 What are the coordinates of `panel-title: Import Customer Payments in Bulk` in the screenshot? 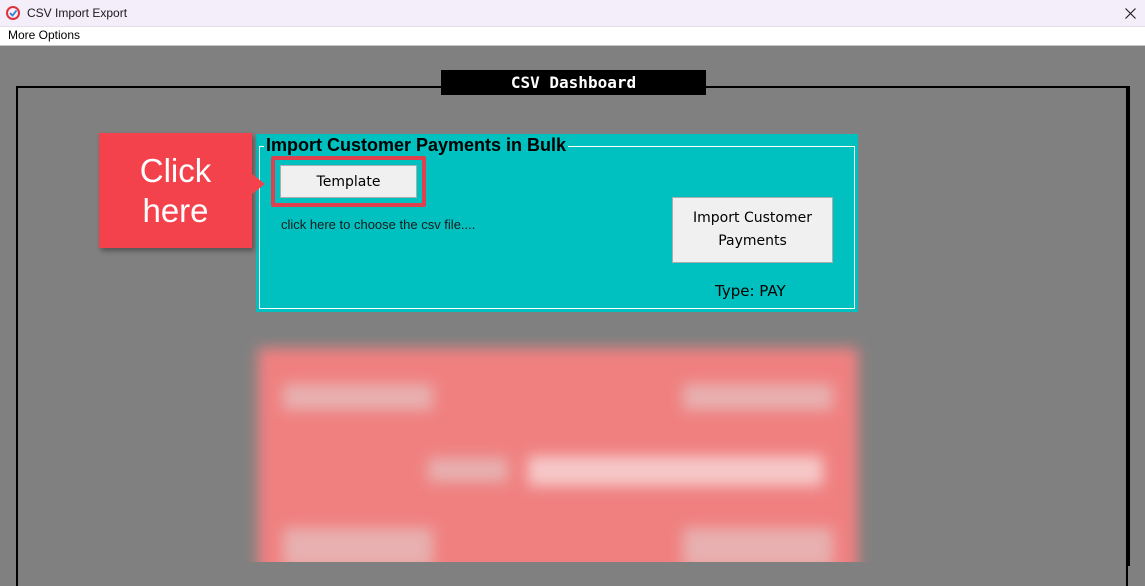 It's located at (416, 145).